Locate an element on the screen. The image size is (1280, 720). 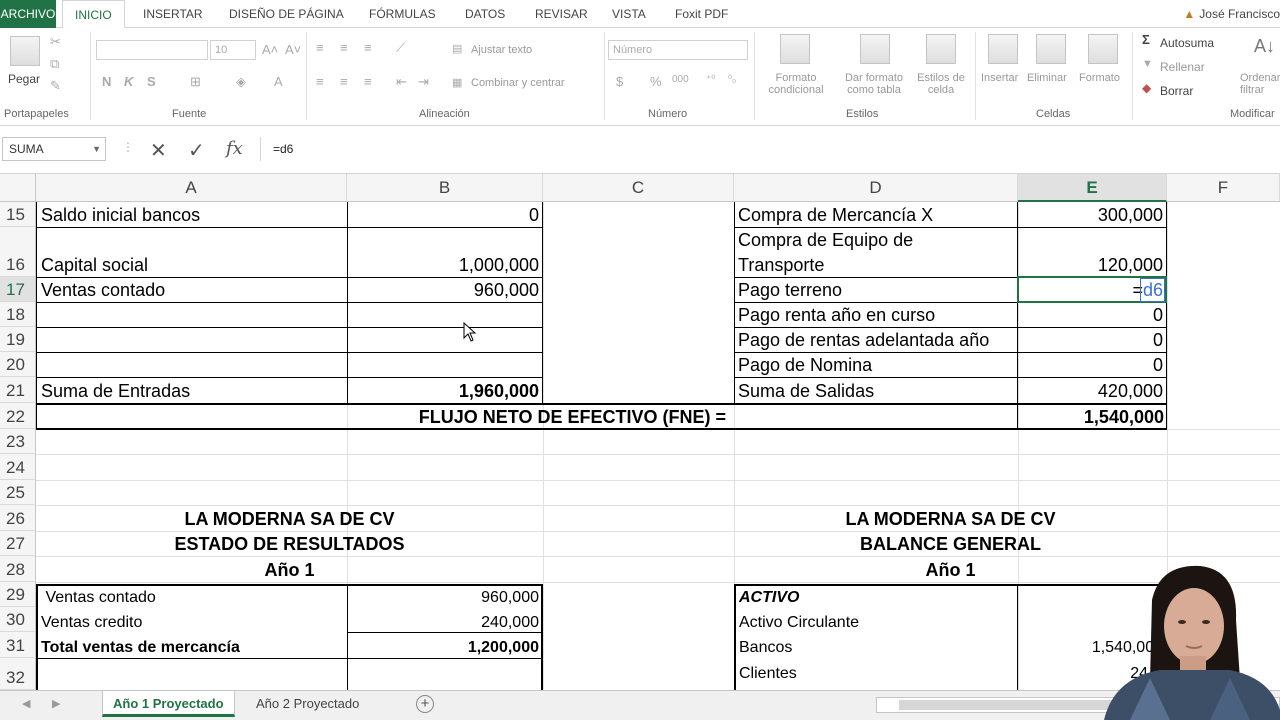
cell-d29: ACTIVO is located at coordinates (769, 598).